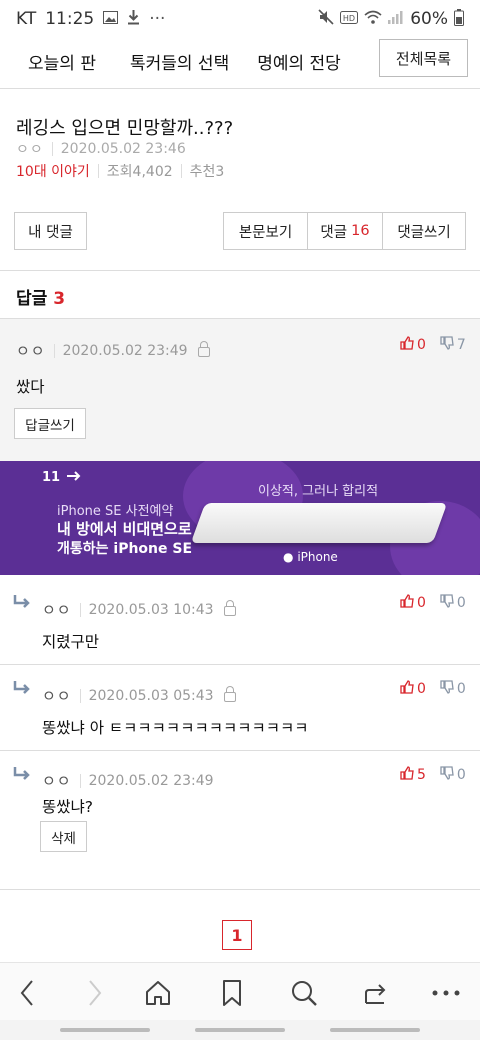 This screenshot has height=1040, width=480. I want to click on view-body-button: 본문보기, so click(265, 231).